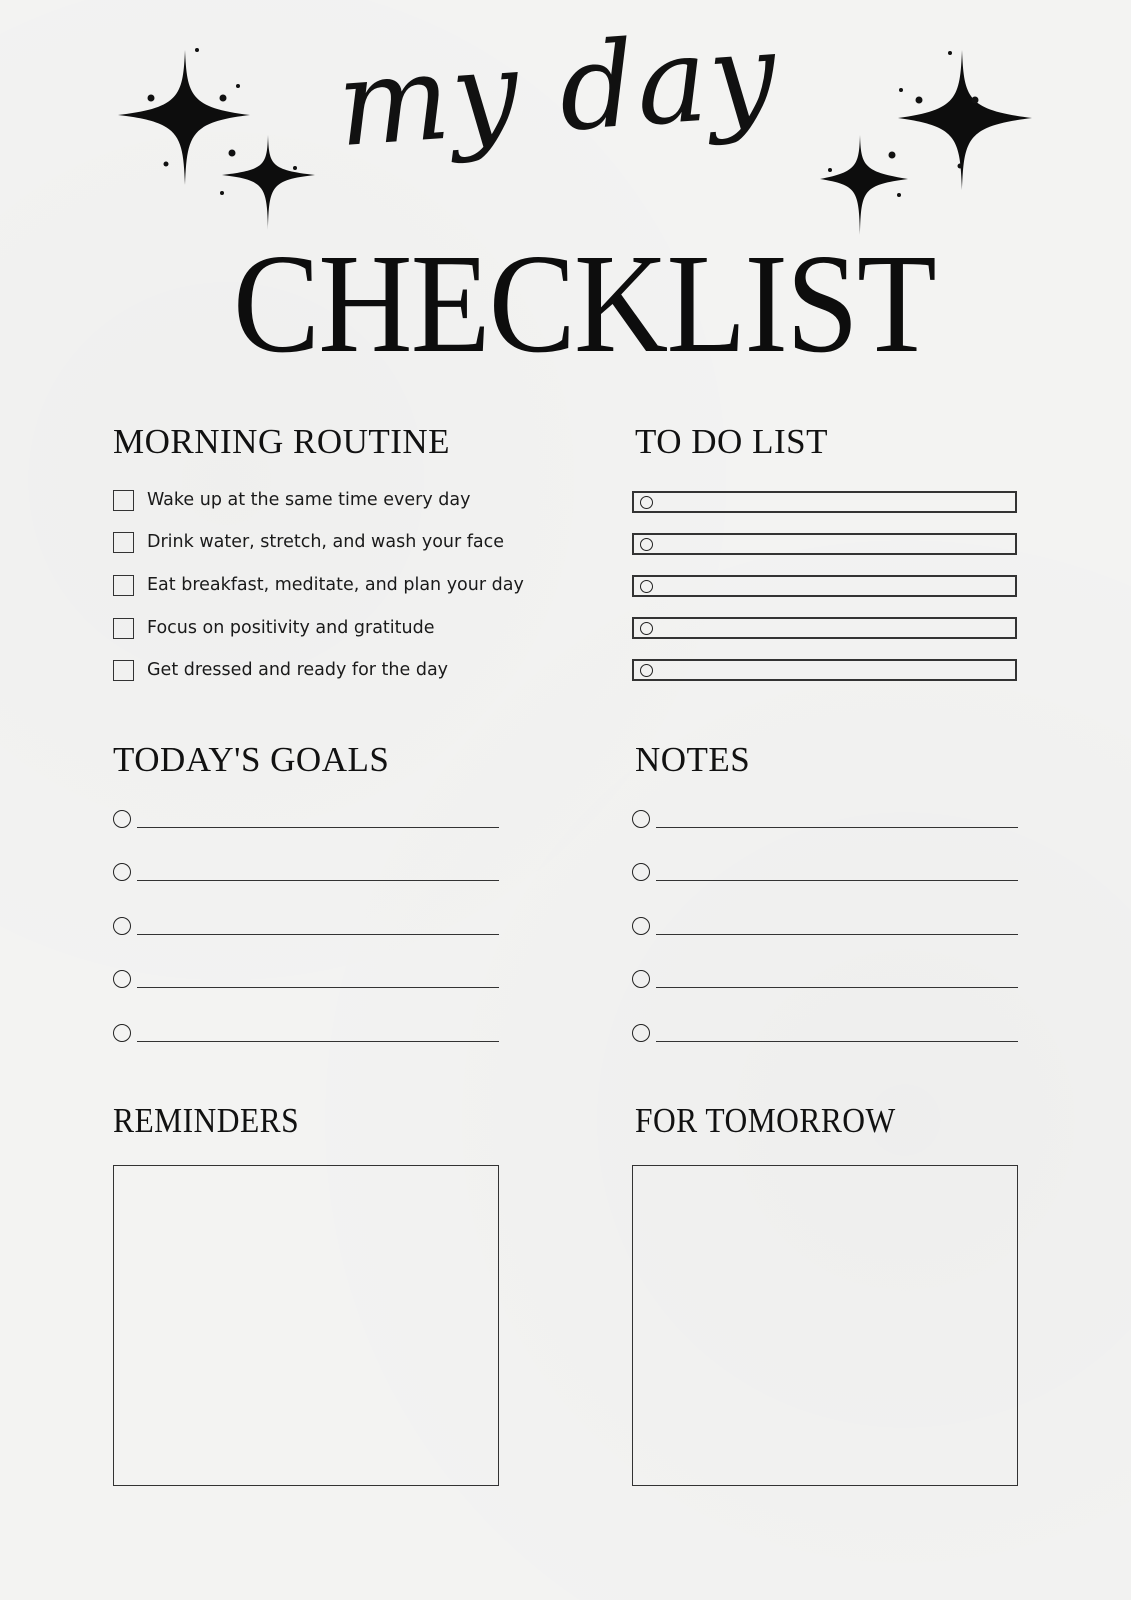 This screenshot has width=1131, height=1600. Describe the element at coordinates (326, 542) in the screenshot. I see `routine-item-label: Drink water, stretch, and wash your face` at that location.